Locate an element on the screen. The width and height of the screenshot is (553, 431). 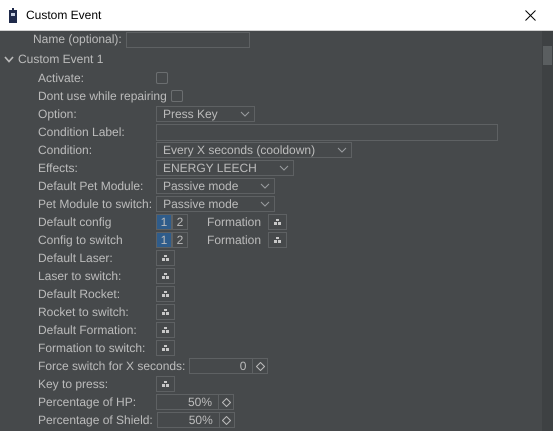
field-label: Formation to switch: is located at coordinates (91, 348).